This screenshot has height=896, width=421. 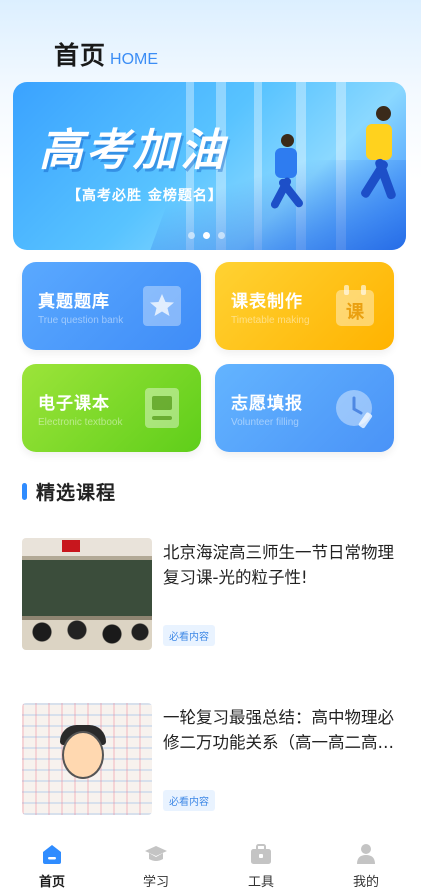 I want to click on textbook-icon, so click(x=162, y=408).